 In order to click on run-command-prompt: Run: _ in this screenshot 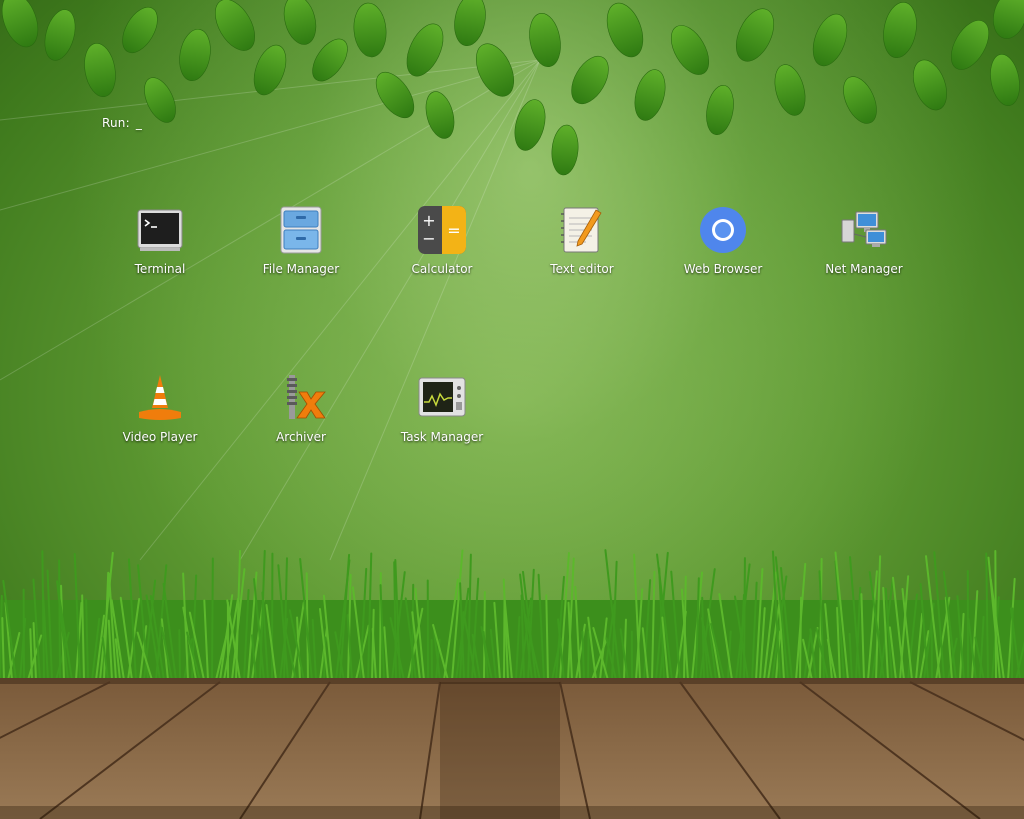, I will do `click(122, 123)`.